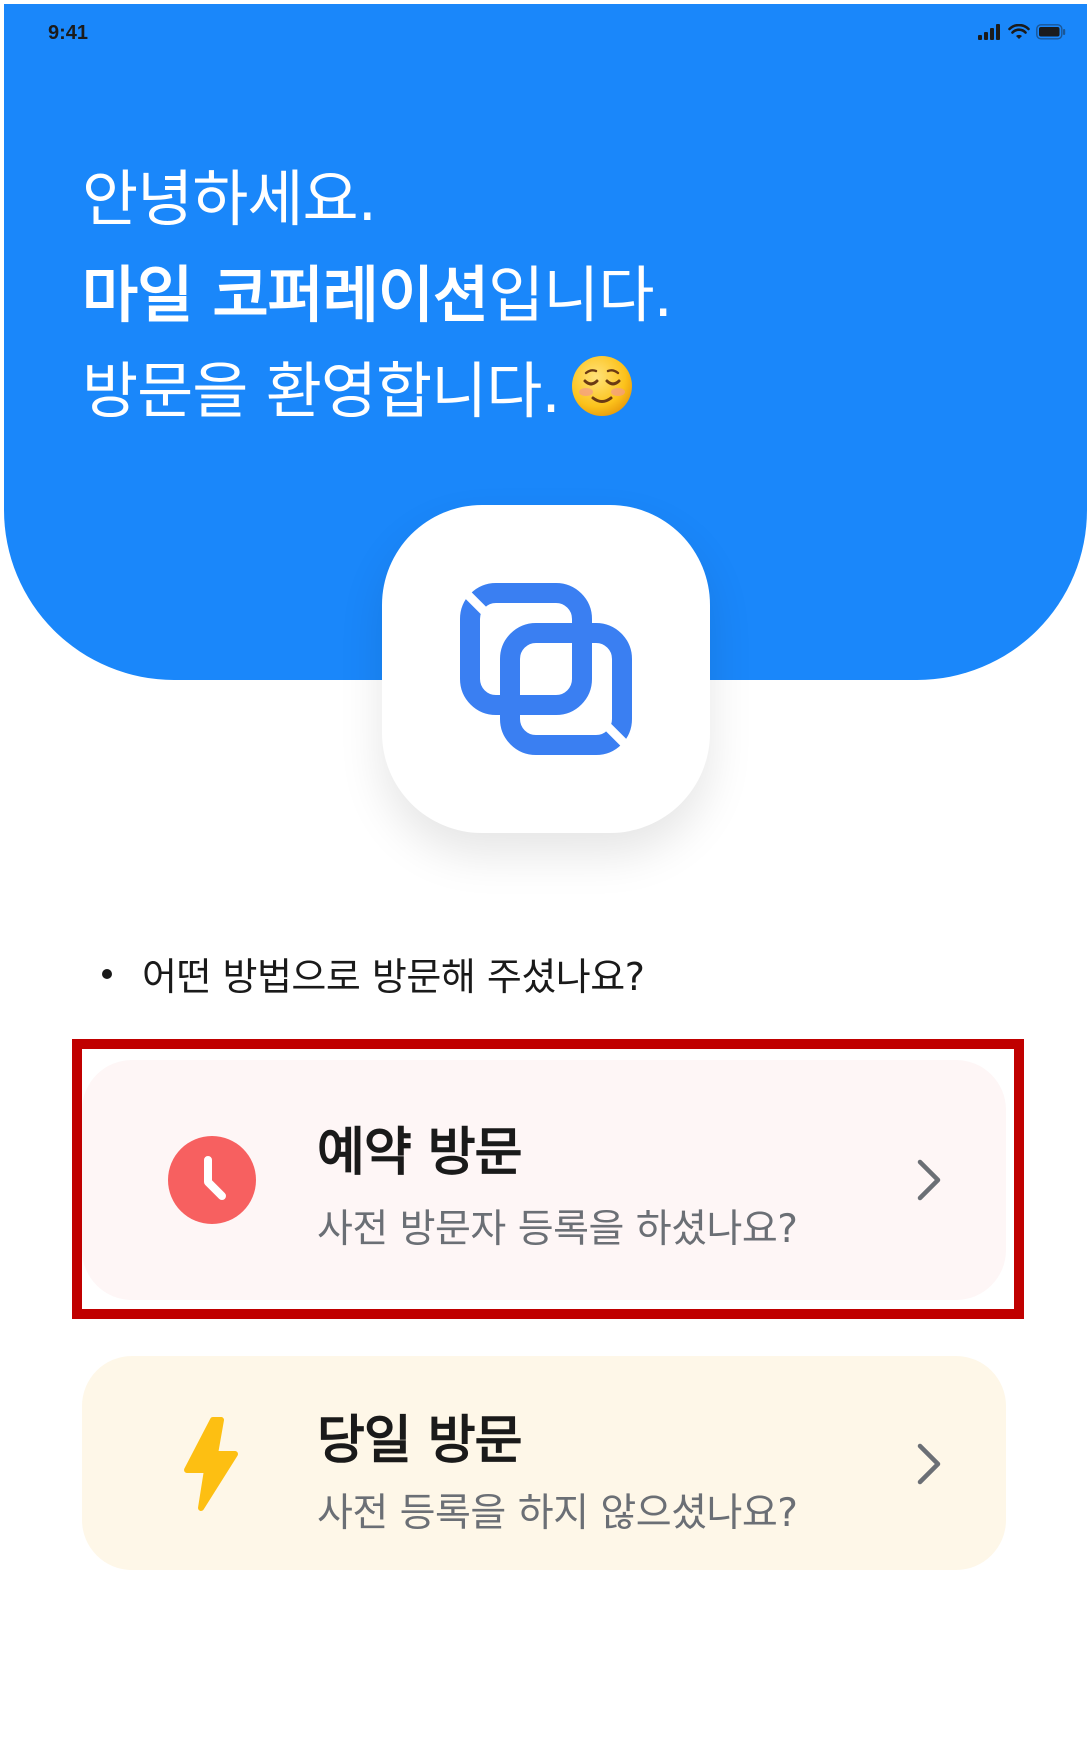 The height and width of the screenshot is (1746, 1090). I want to click on reserved-visit-title: 예약 방문, so click(419, 1153).